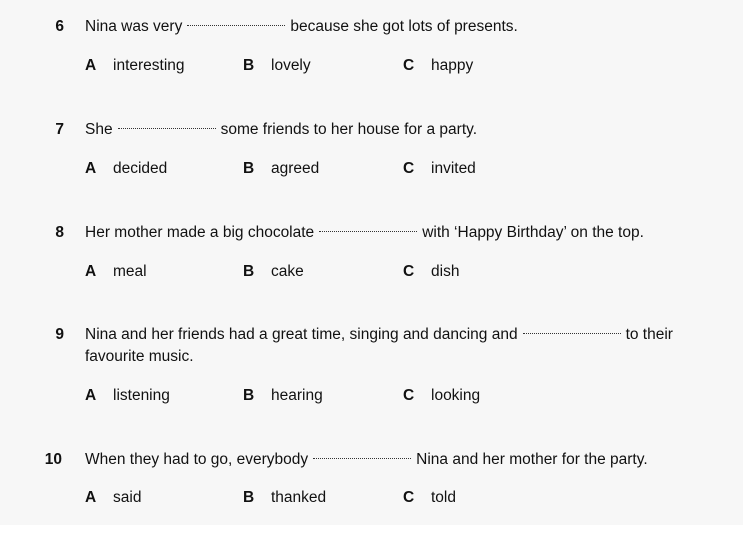  I want to click on option-text: interesting, so click(149, 65).